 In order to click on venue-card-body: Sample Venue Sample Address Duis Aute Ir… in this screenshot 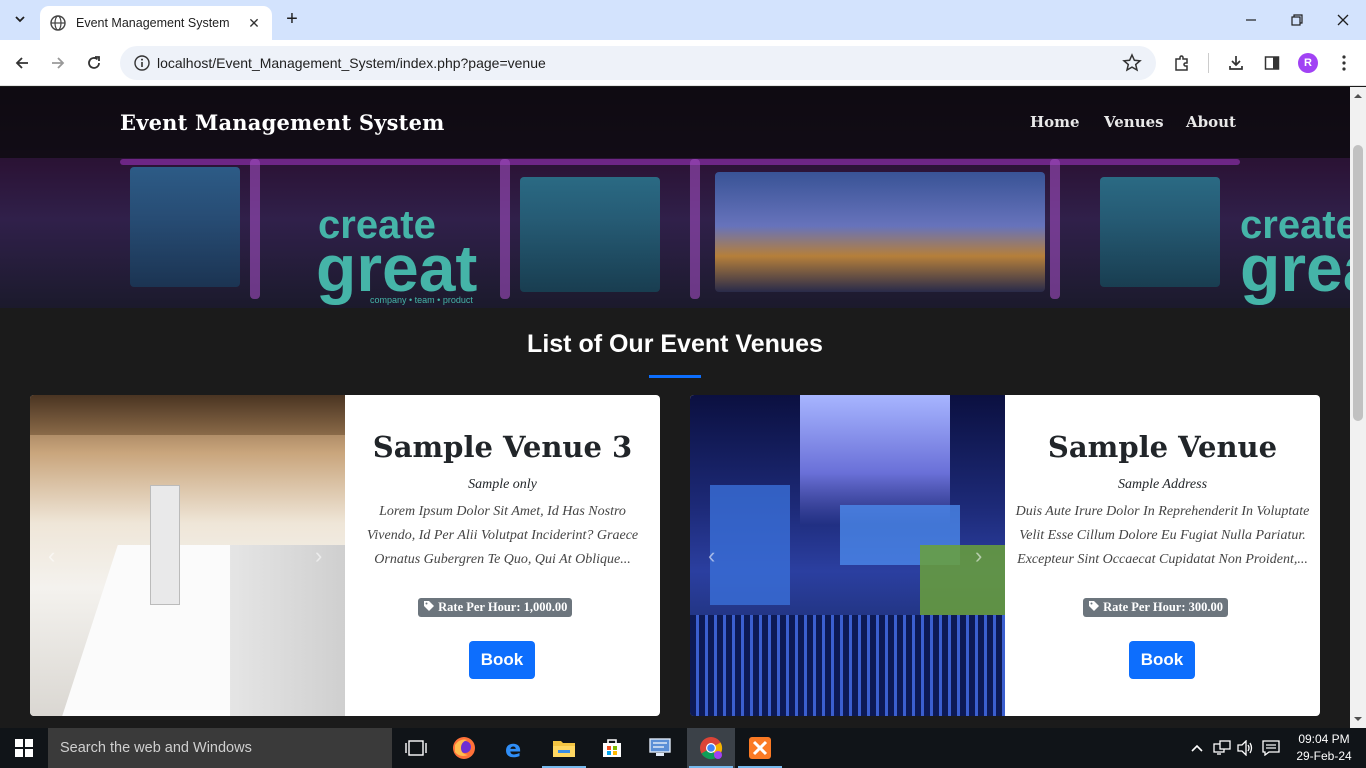, I will do `click(1162, 555)`.